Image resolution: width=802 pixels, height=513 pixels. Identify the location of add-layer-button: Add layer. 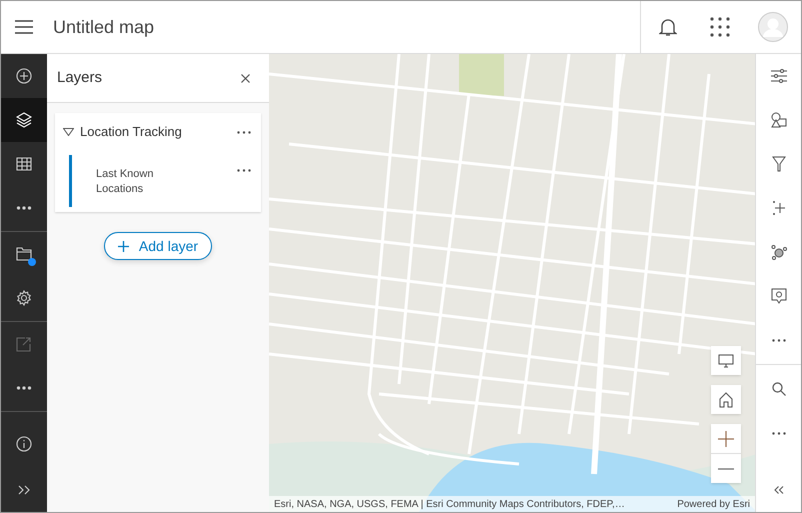
(158, 246).